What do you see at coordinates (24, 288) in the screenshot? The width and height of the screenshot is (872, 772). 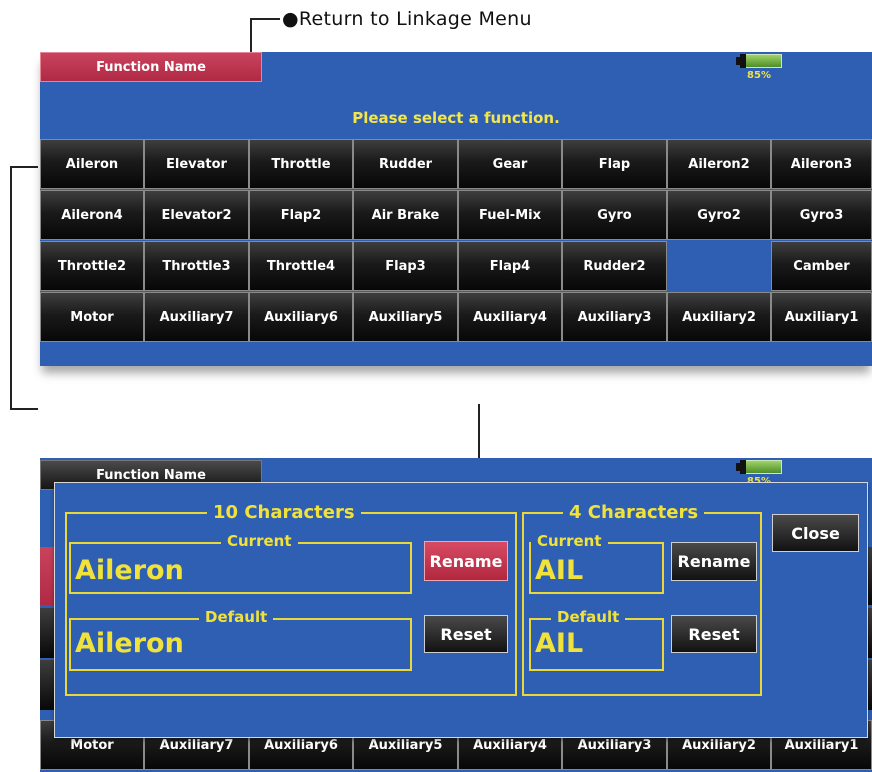 I see `connector-line` at bounding box center [24, 288].